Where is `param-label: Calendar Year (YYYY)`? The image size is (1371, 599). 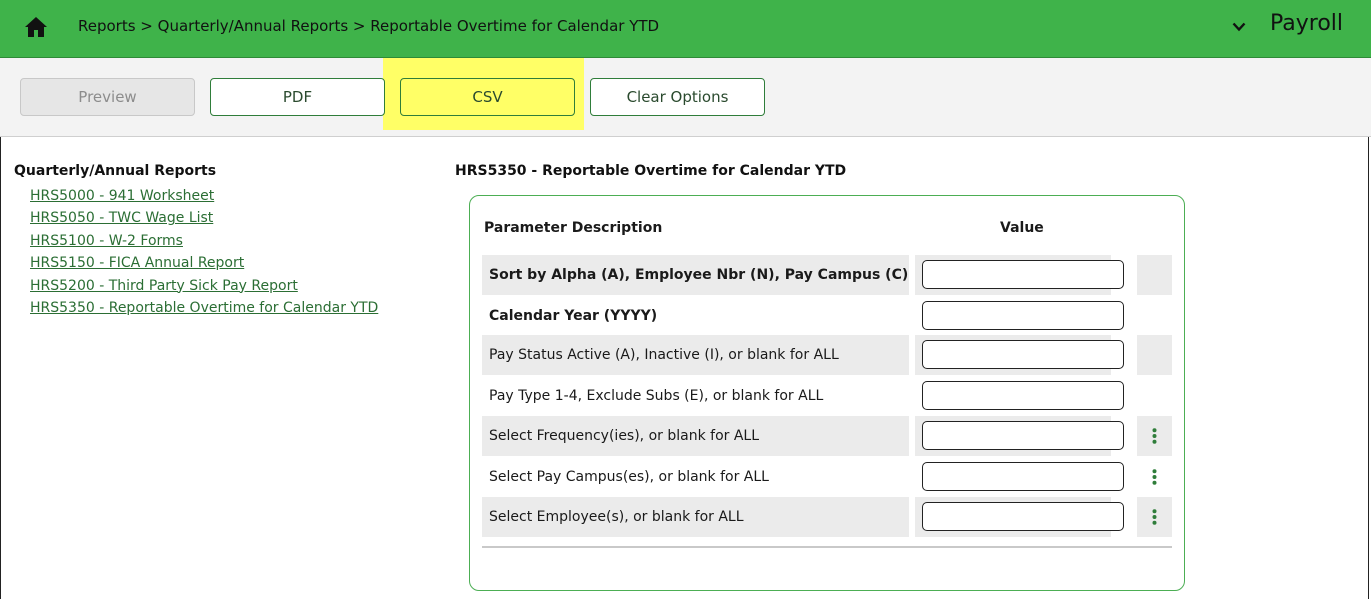 param-label: Calendar Year (YYYY) is located at coordinates (573, 316).